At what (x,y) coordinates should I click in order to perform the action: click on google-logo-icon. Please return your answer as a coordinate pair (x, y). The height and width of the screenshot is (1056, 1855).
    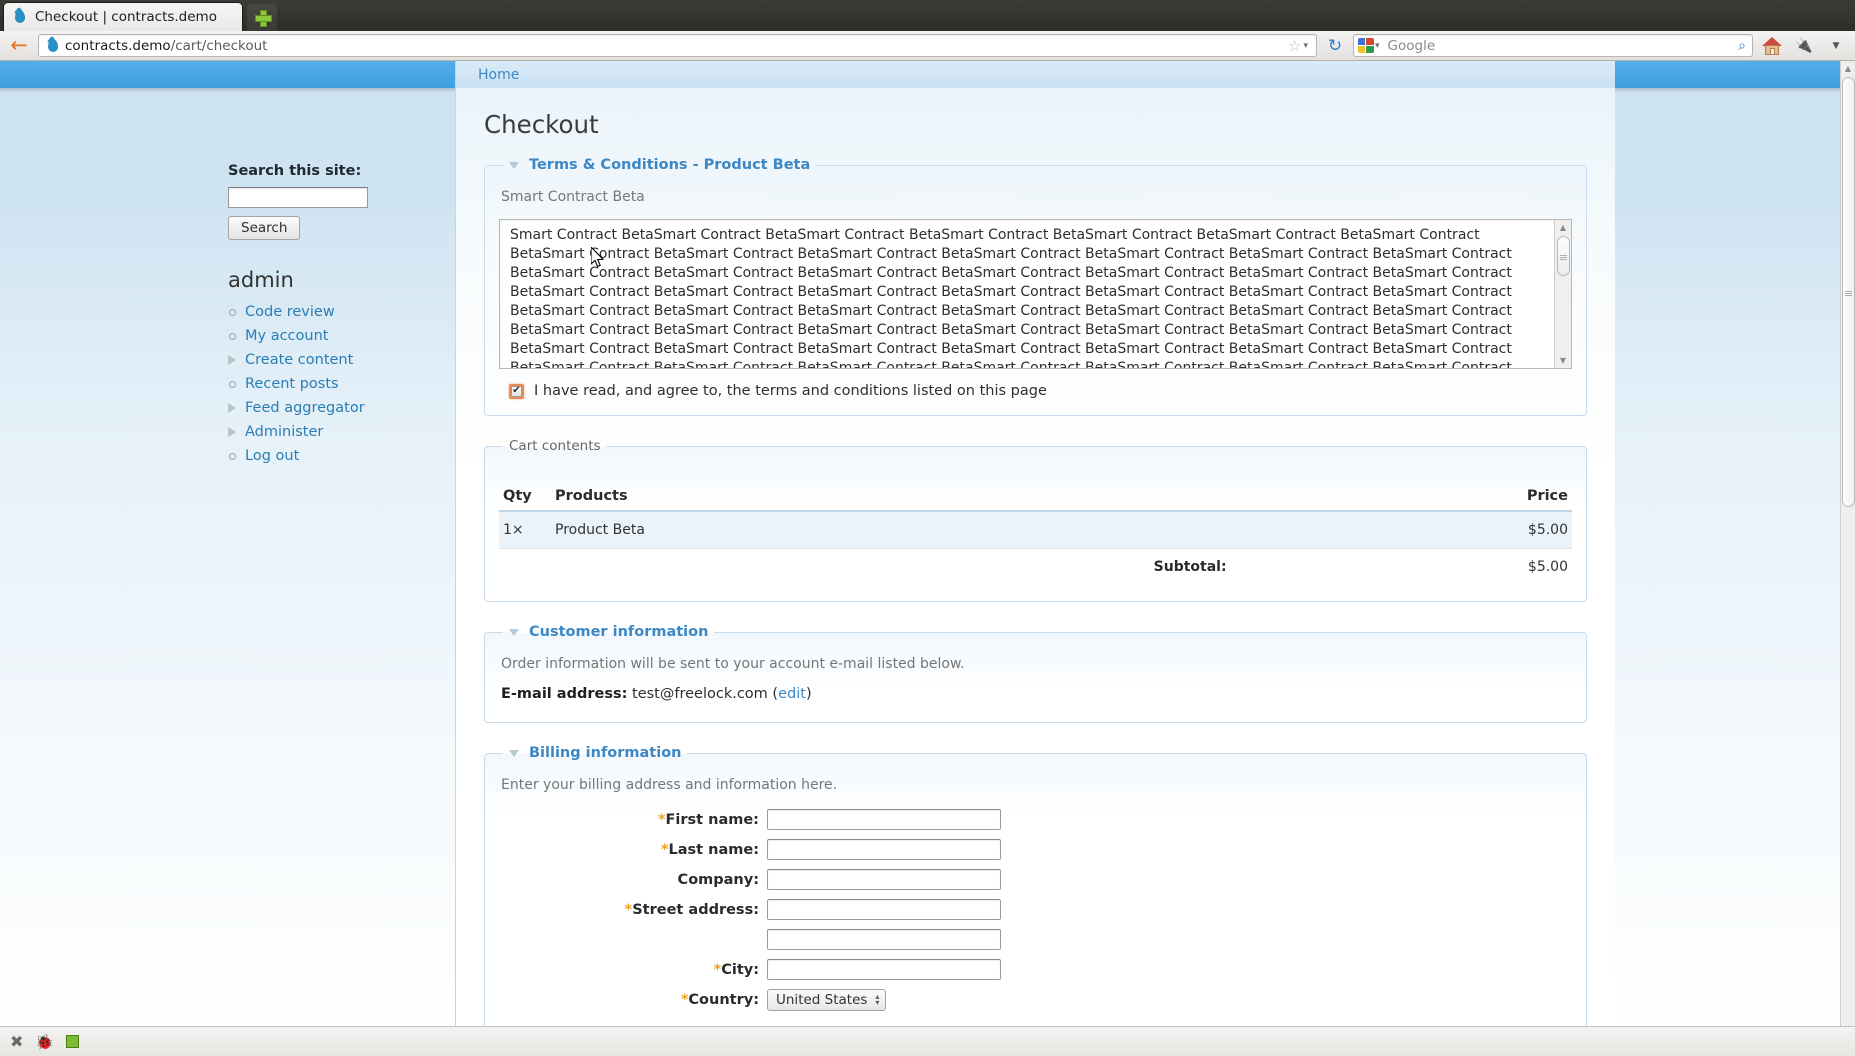
    Looking at the image, I should click on (1366, 45).